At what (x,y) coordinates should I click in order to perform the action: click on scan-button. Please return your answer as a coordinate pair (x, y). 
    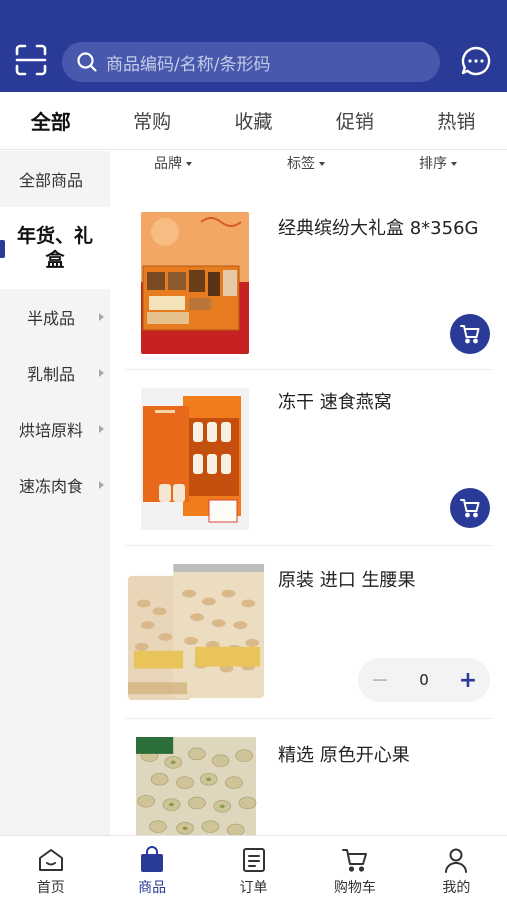
    Looking at the image, I should click on (31, 60).